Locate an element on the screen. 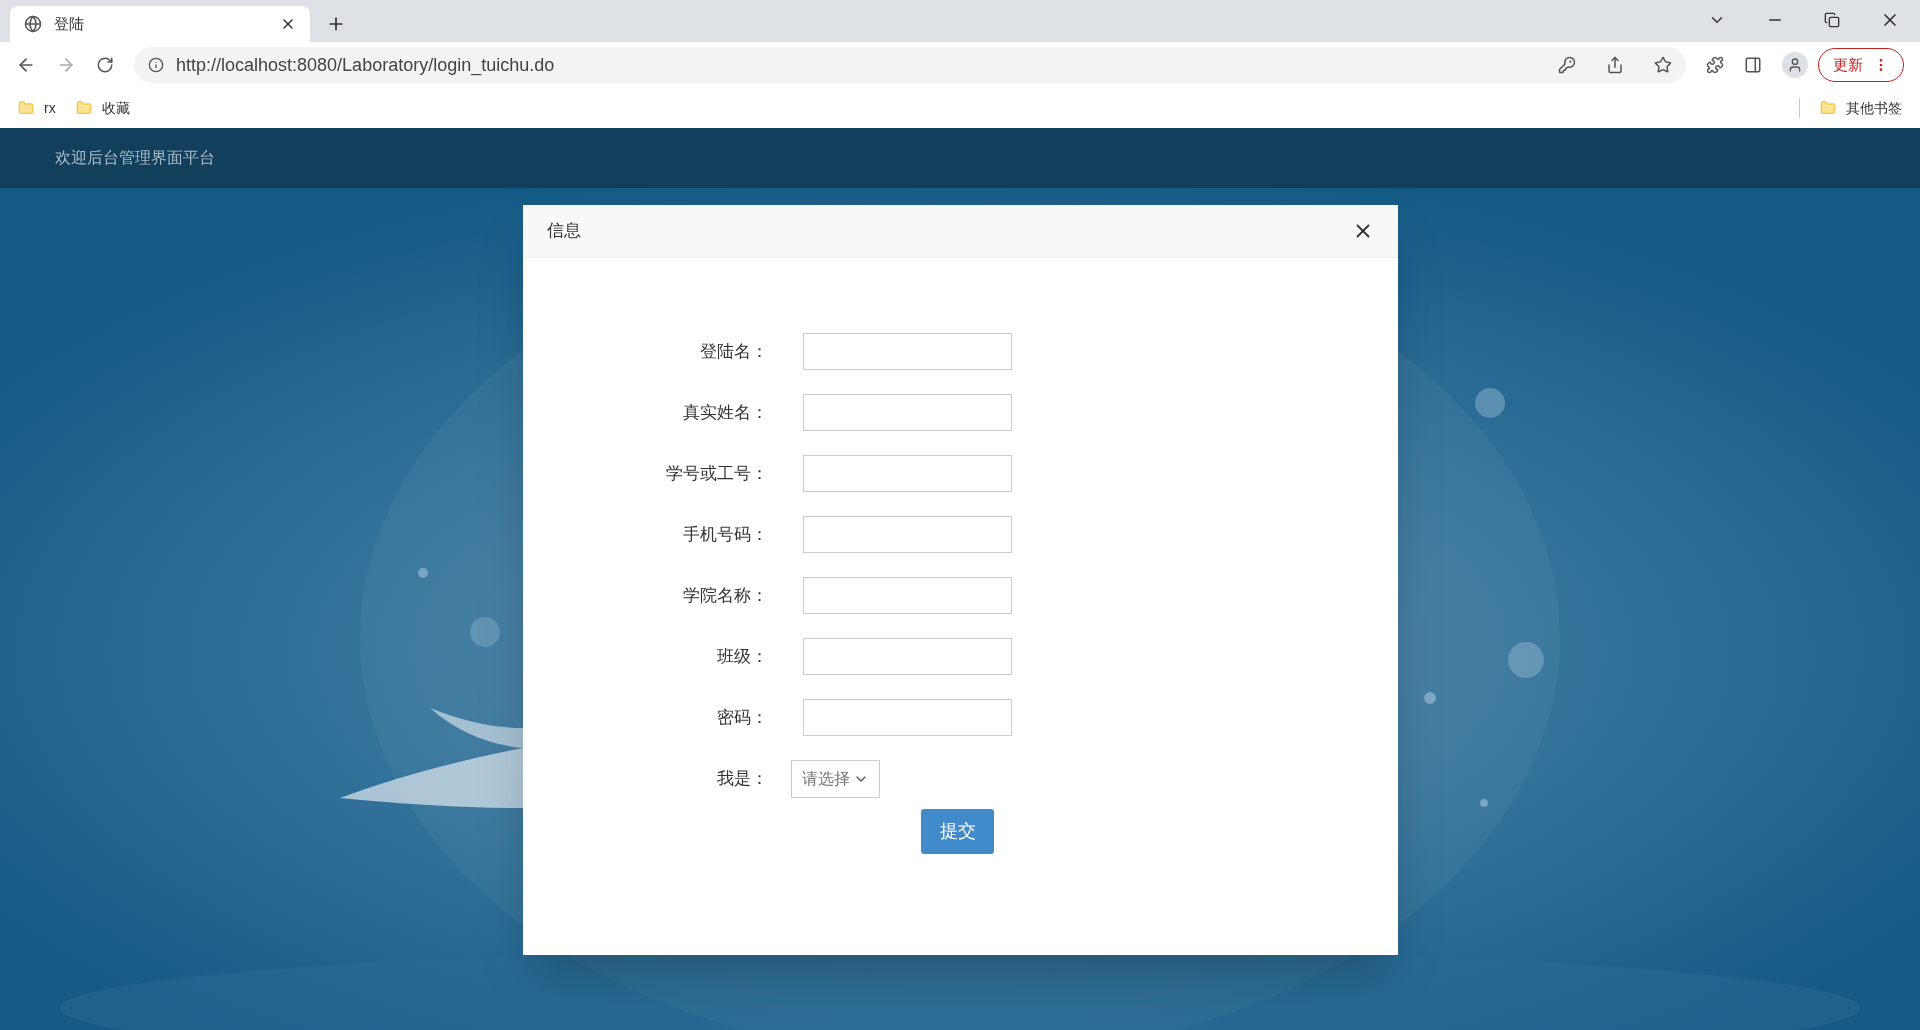 This screenshot has width=1920, height=1030. reload-icon is located at coordinates (105, 65).